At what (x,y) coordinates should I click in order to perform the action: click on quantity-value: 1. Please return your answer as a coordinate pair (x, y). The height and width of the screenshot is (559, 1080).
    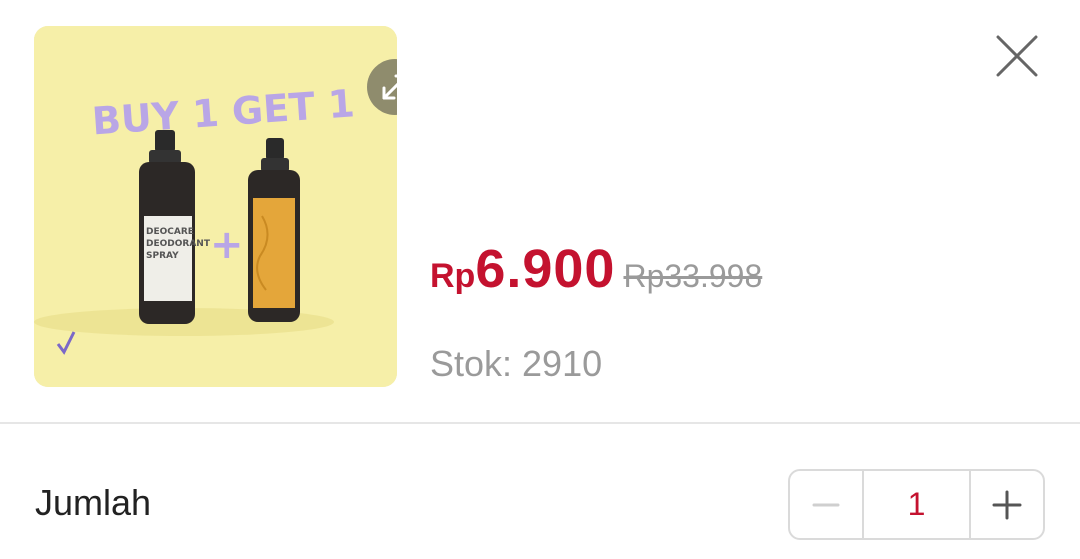
    Looking at the image, I should click on (916, 504).